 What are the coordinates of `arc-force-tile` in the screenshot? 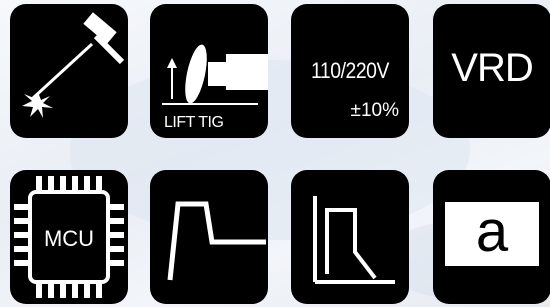 It's located at (350, 237).